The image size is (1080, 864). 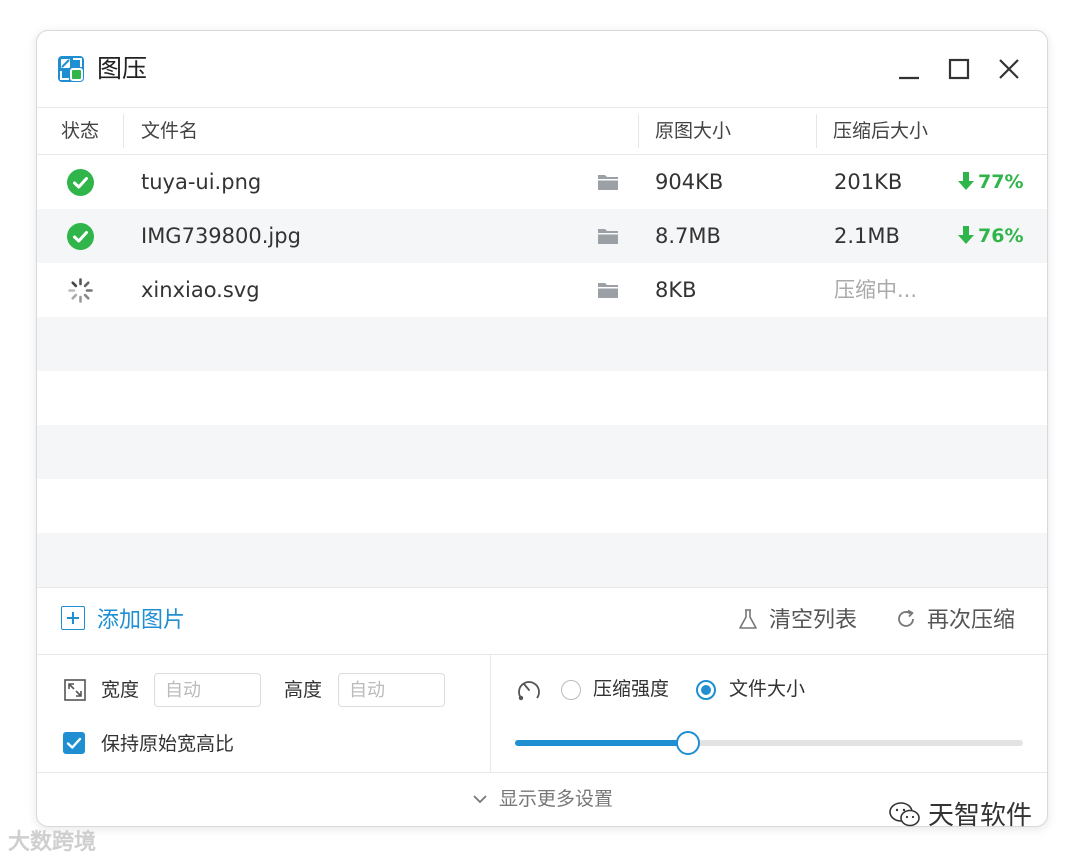 I want to click on table-row: IMG739800.jpg 8.7MB 2.1MB 76%, so click(x=542, y=236).